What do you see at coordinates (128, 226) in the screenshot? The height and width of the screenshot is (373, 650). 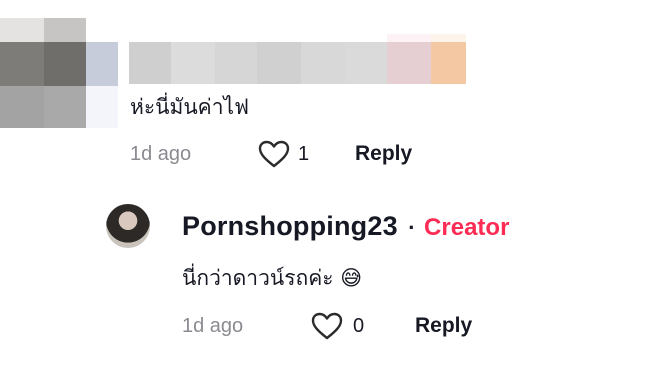 I see `creator-avatar` at bounding box center [128, 226].